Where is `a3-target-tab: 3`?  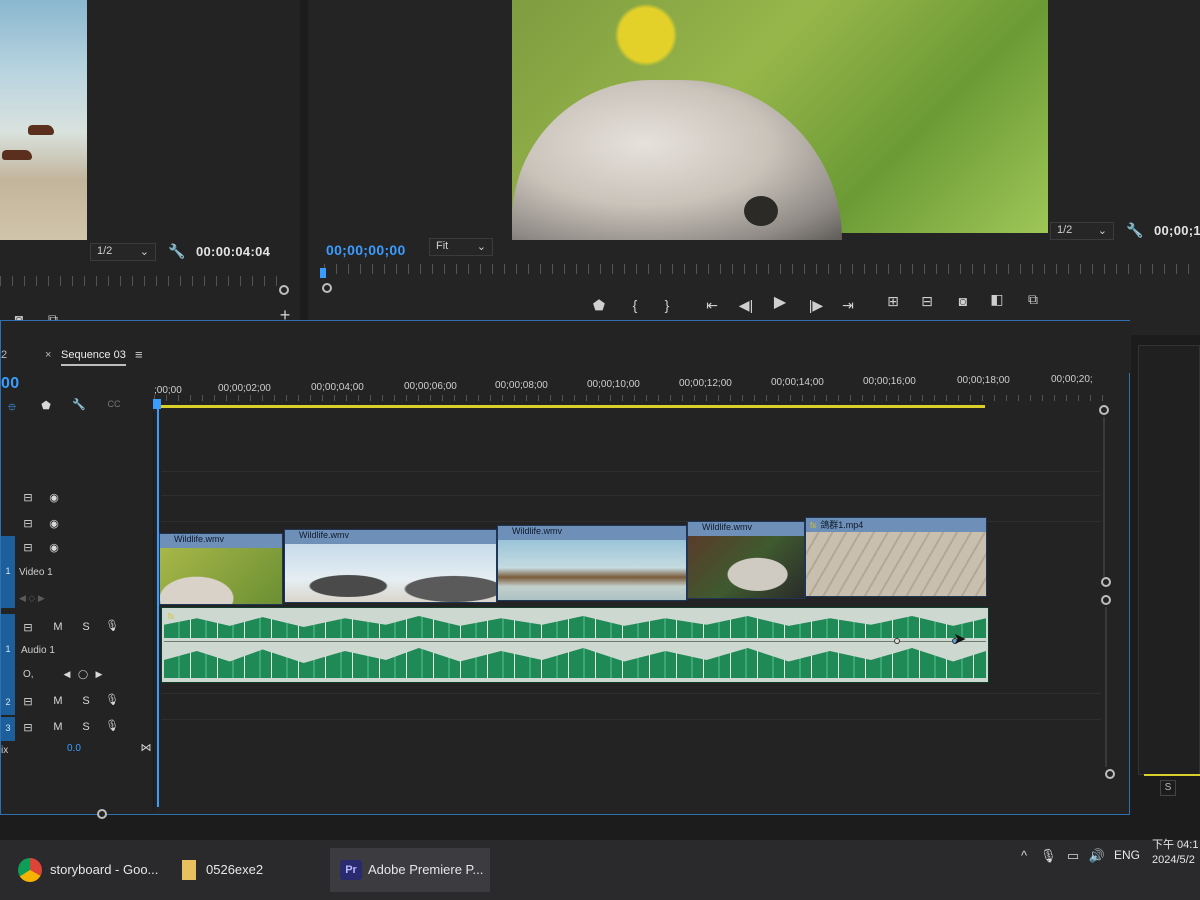 a3-target-tab: 3 is located at coordinates (8, 729).